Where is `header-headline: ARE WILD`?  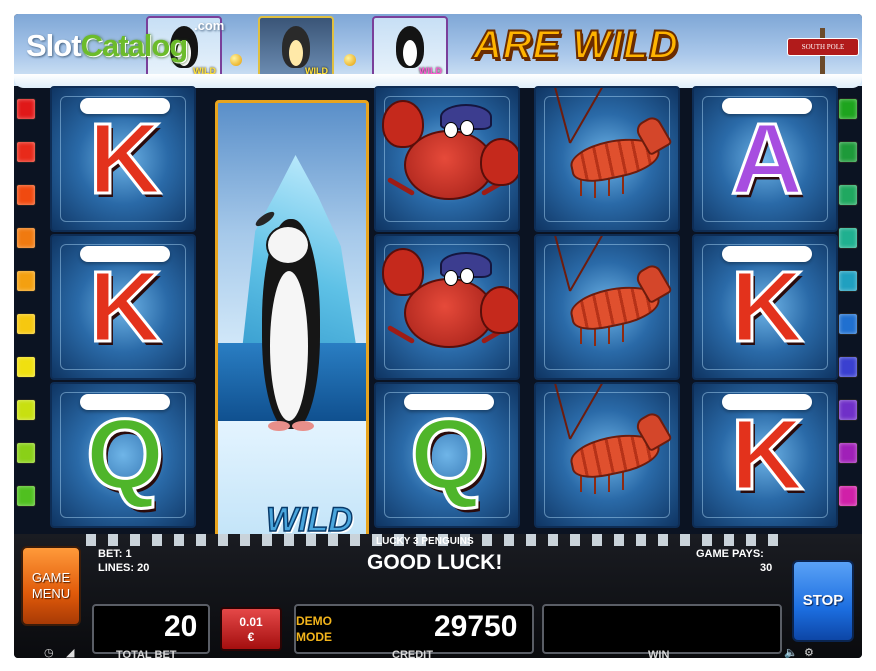
header-headline: ARE WILD is located at coordinates (575, 45).